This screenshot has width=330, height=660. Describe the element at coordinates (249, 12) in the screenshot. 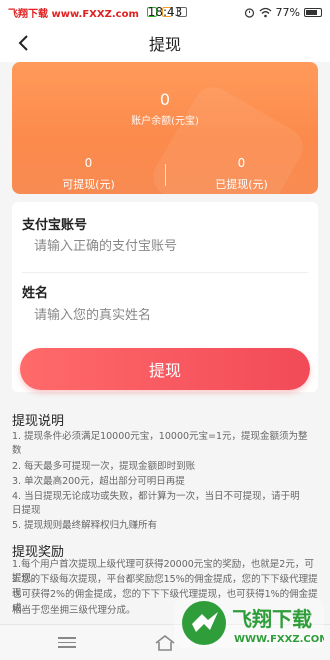

I see `alarm-icon` at that location.